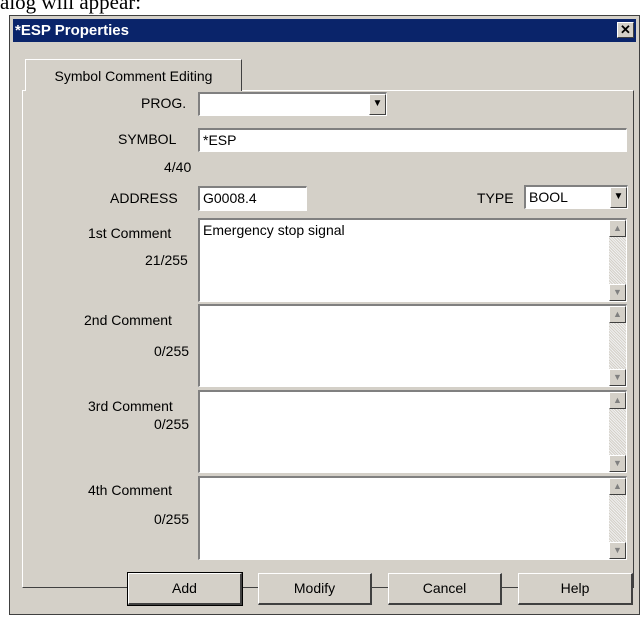  Describe the element at coordinates (412, 260) in the screenshot. I see `comment-1-field: Emergency stop signal ▲ ▼` at that location.